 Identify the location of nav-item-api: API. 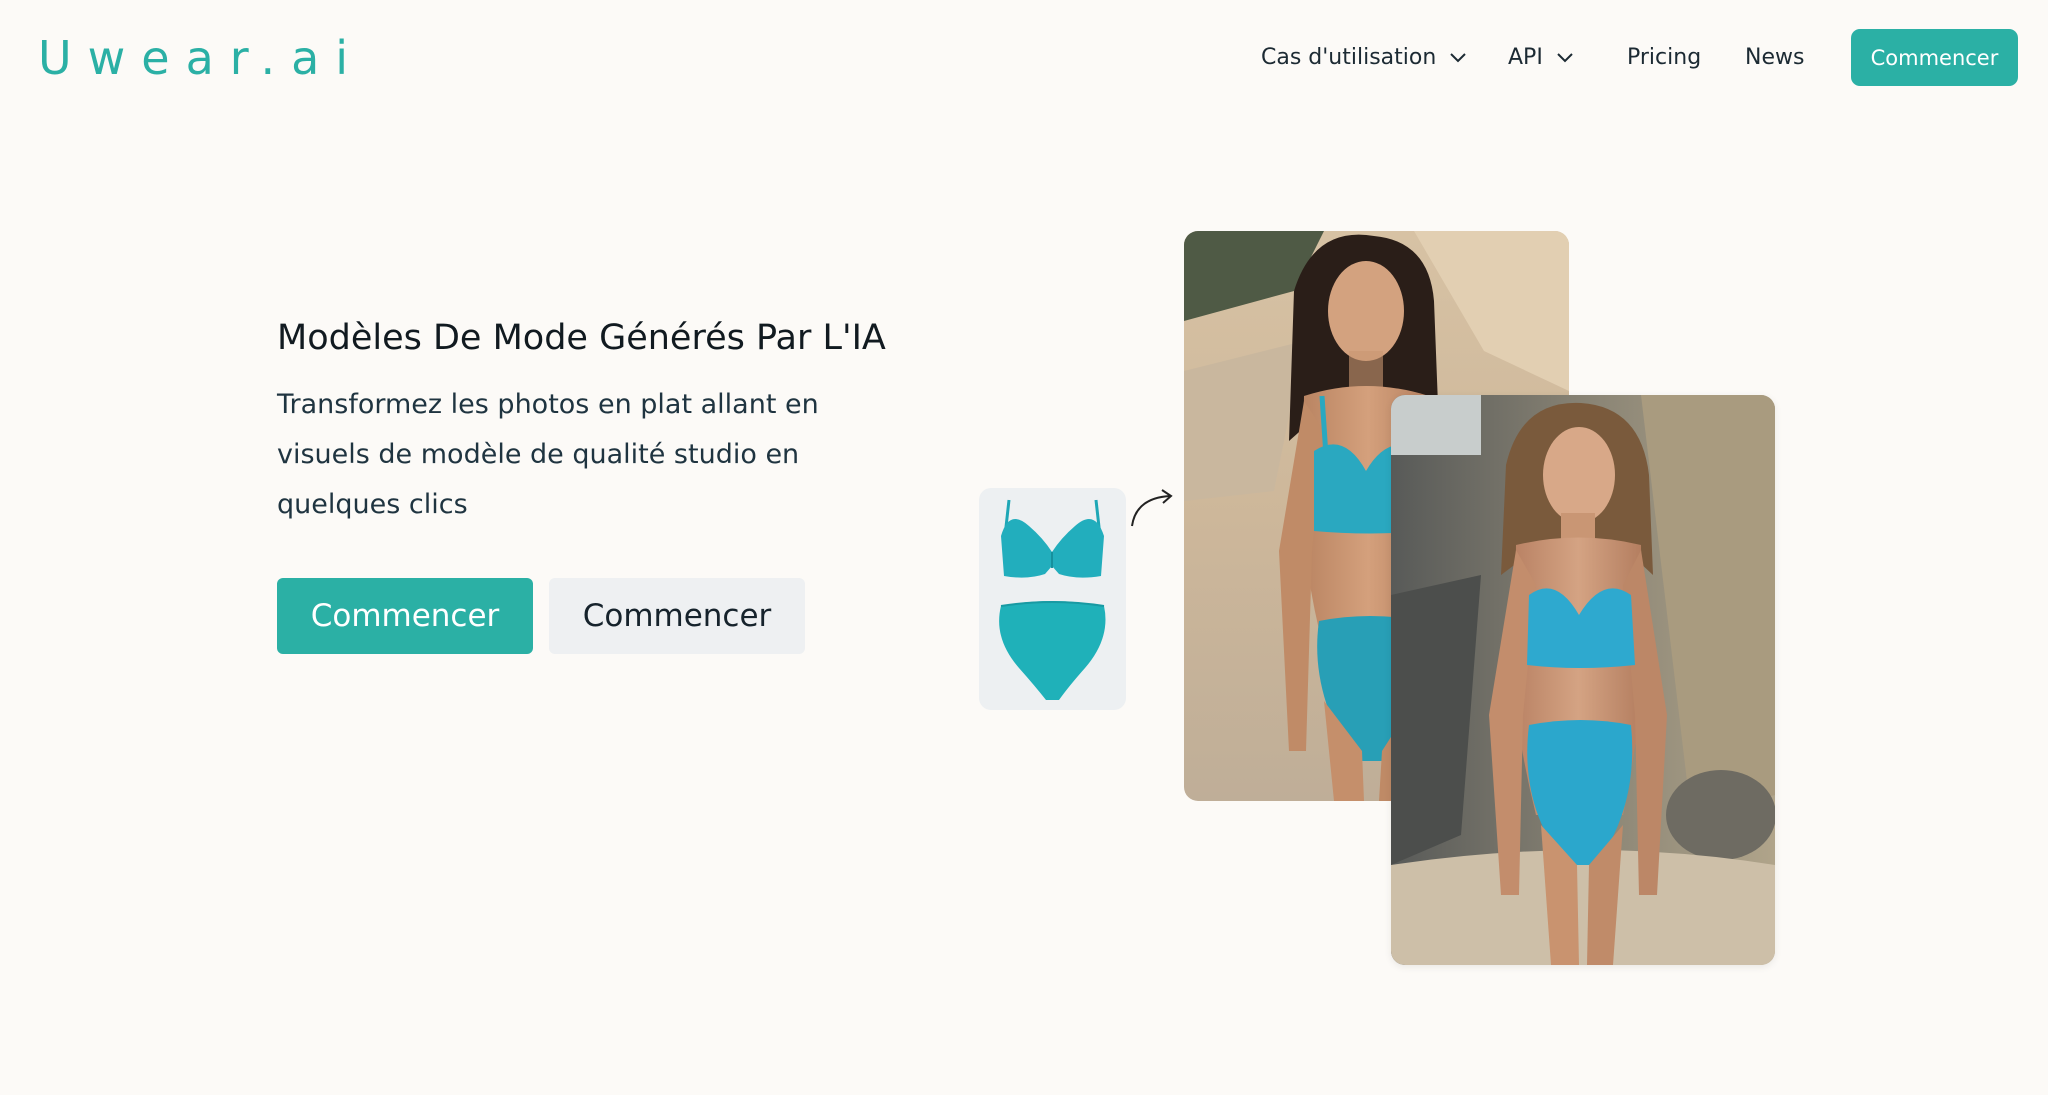
(1541, 57).